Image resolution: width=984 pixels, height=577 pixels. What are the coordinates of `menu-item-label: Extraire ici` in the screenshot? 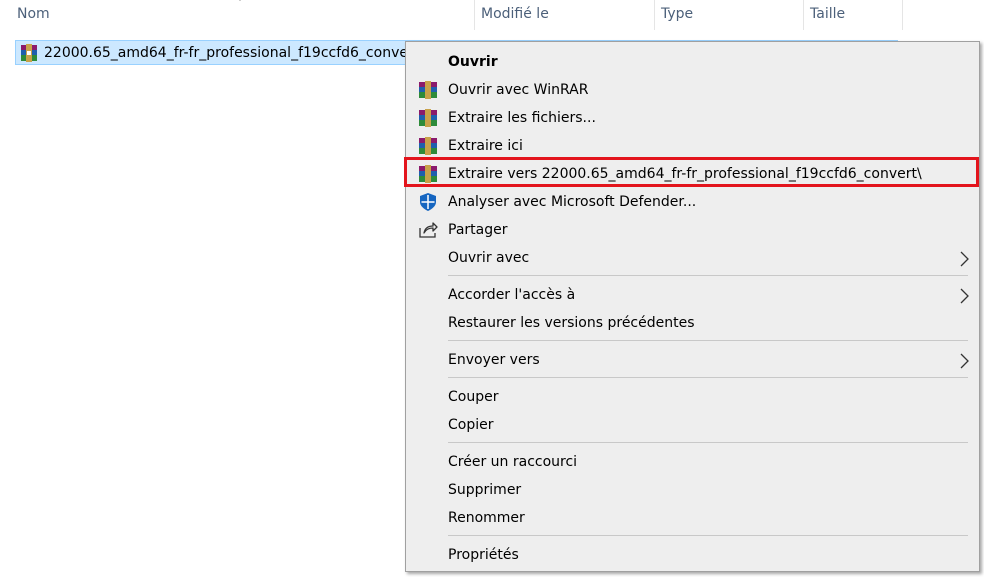 It's located at (485, 146).